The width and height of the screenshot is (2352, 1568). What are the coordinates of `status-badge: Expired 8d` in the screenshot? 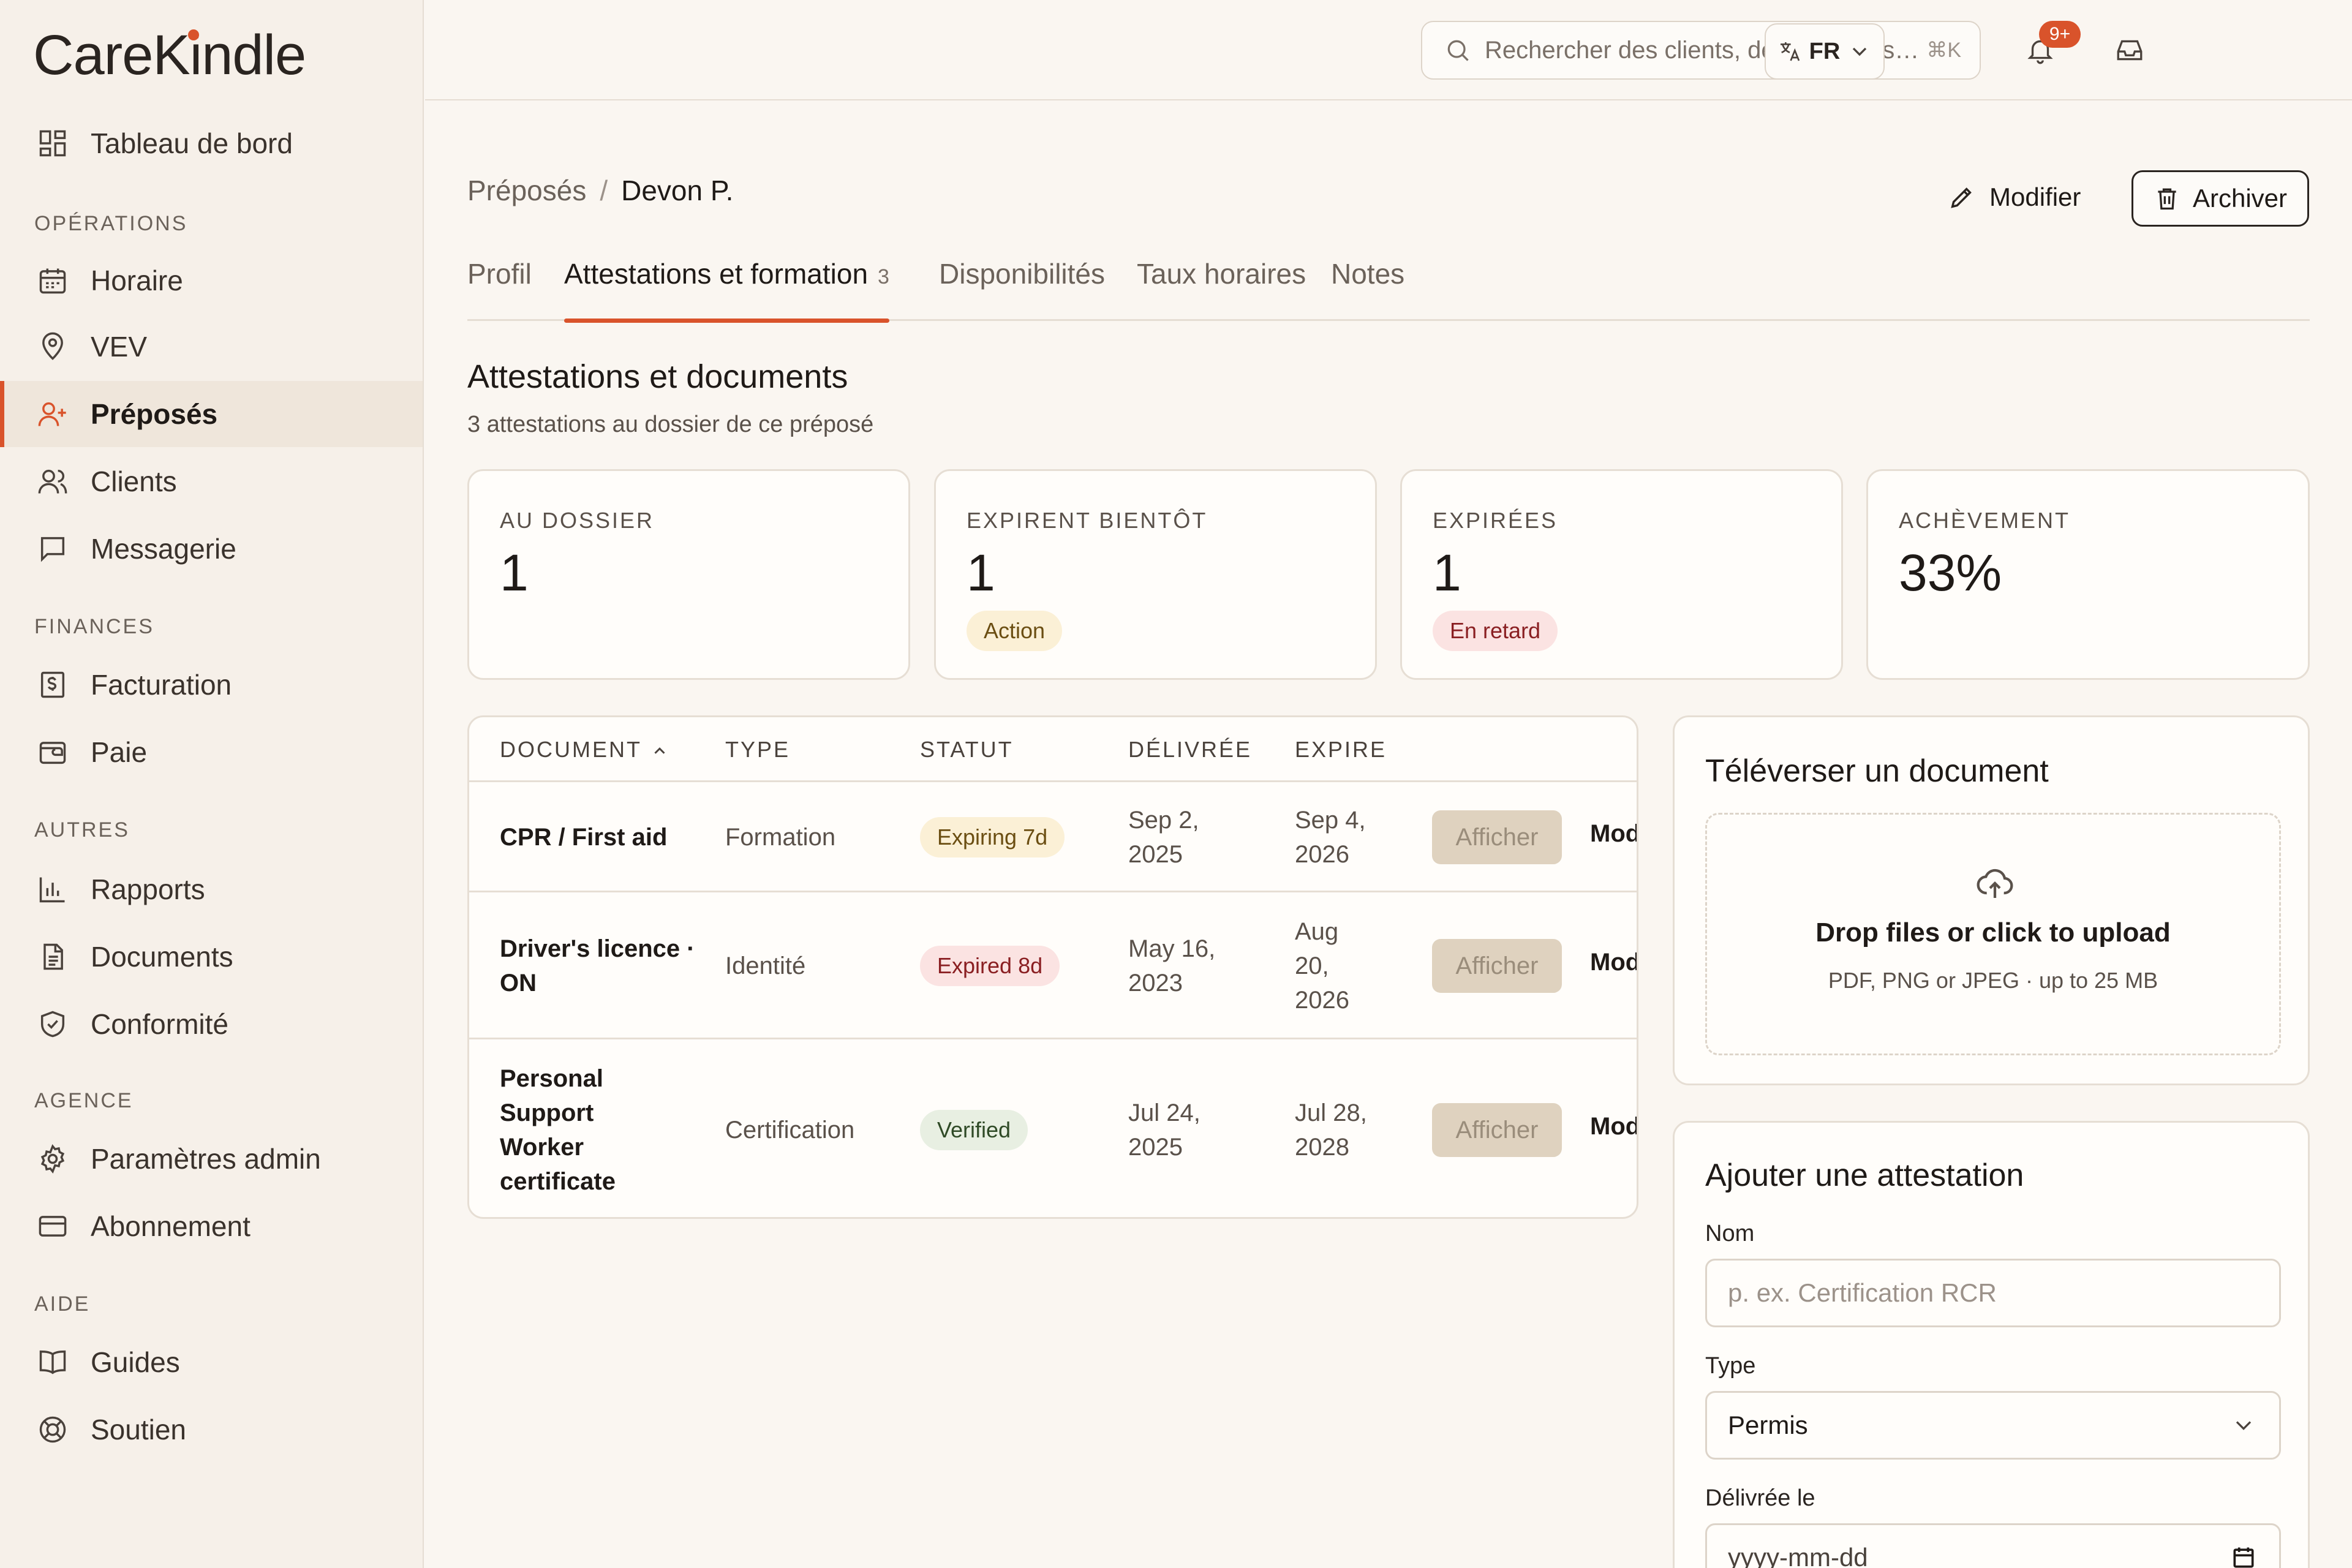 It's located at (990, 966).